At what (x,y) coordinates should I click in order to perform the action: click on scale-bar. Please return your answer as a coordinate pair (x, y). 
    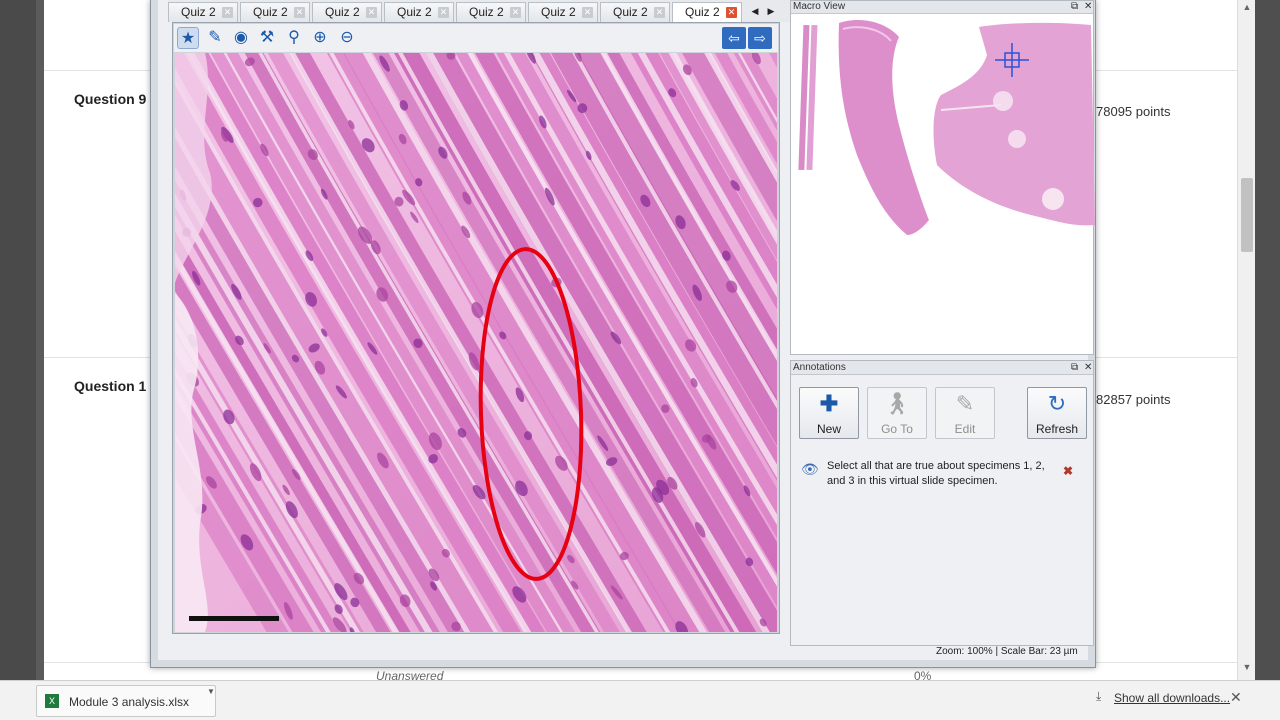
    Looking at the image, I should click on (234, 618).